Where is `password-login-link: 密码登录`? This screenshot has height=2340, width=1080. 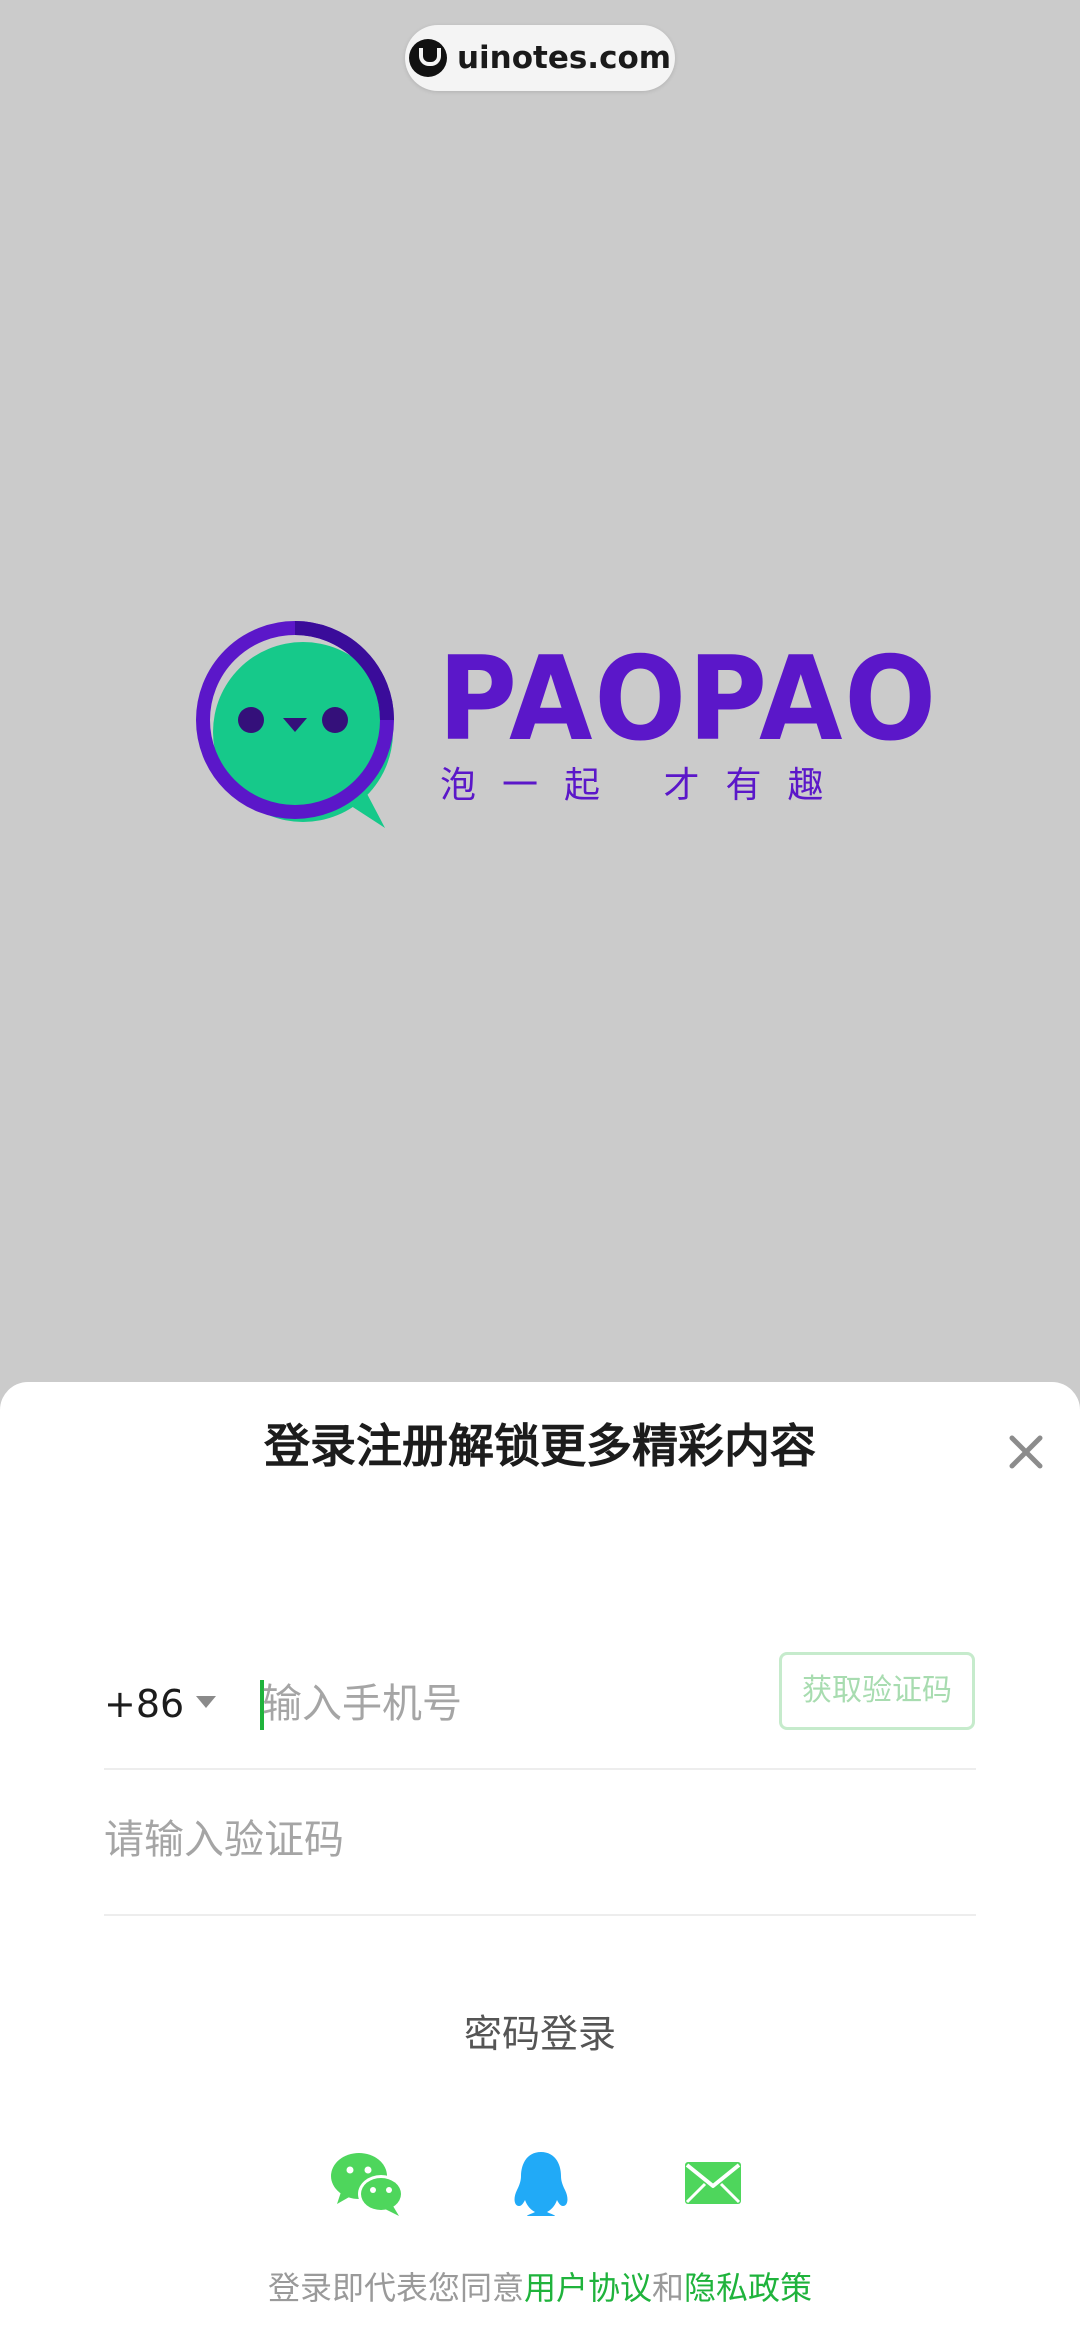 password-login-link: 密码登录 is located at coordinates (540, 2034).